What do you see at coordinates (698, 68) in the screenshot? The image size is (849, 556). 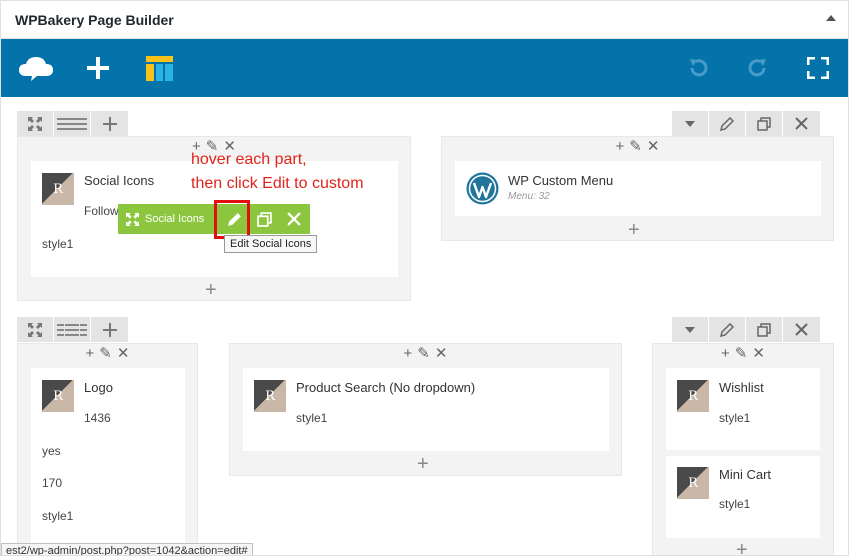 I see `undo-icon` at bounding box center [698, 68].